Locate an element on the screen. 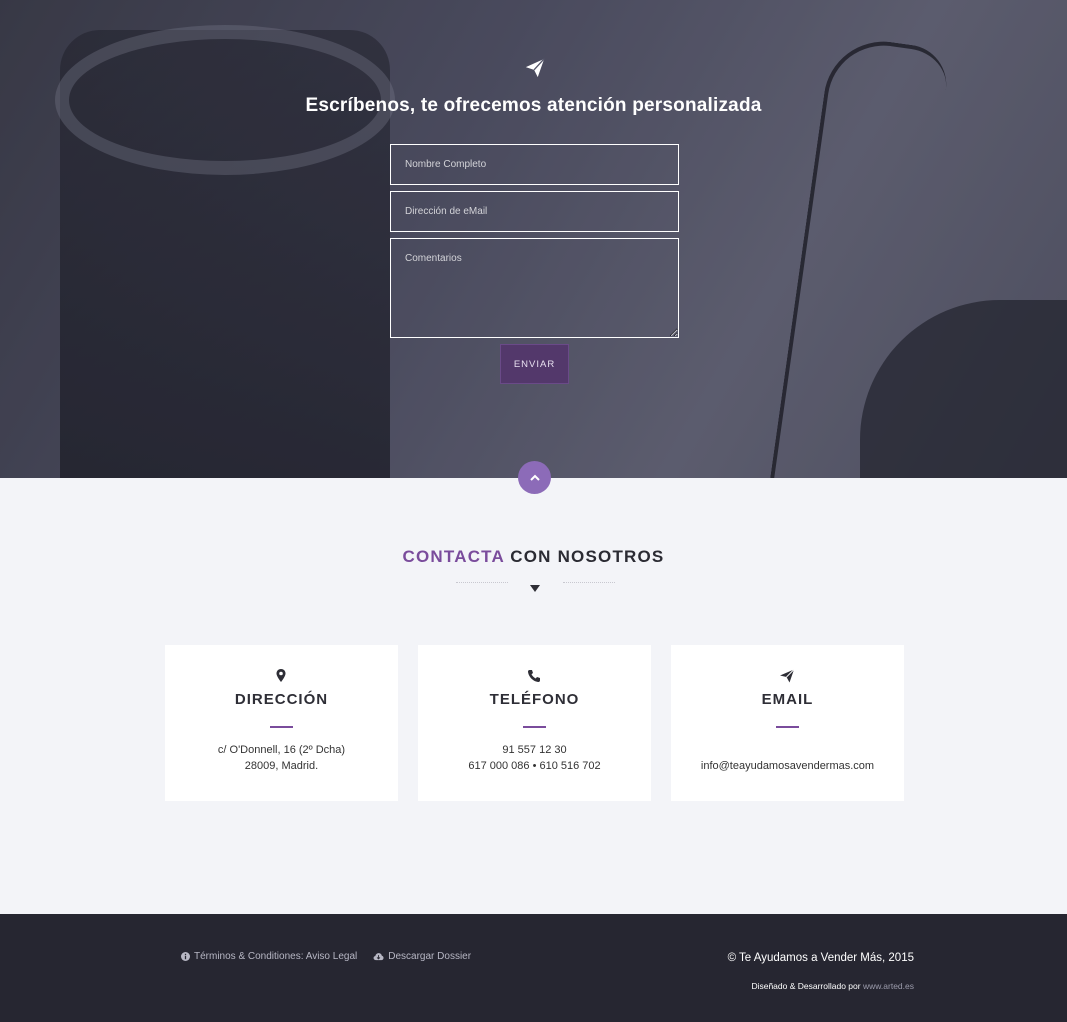  copyright: © Te Ayudamos a Vender Más, 2015 is located at coordinates (820, 958).